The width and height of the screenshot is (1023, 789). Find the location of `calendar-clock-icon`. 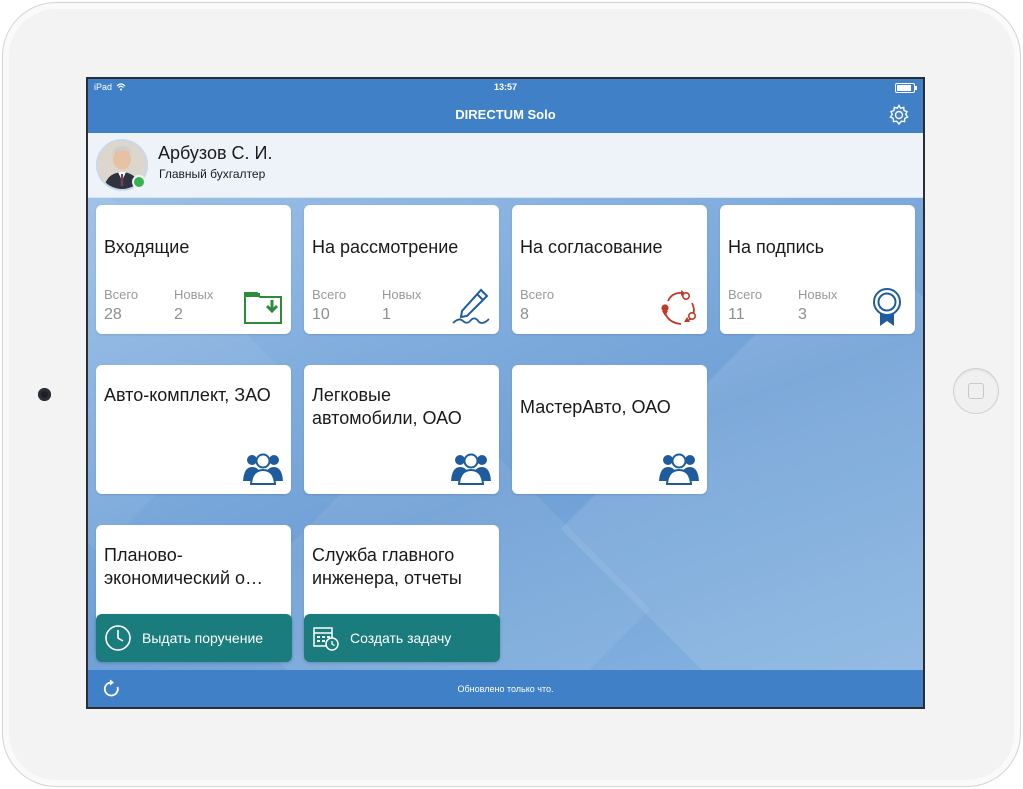

calendar-clock-icon is located at coordinates (326, 639).